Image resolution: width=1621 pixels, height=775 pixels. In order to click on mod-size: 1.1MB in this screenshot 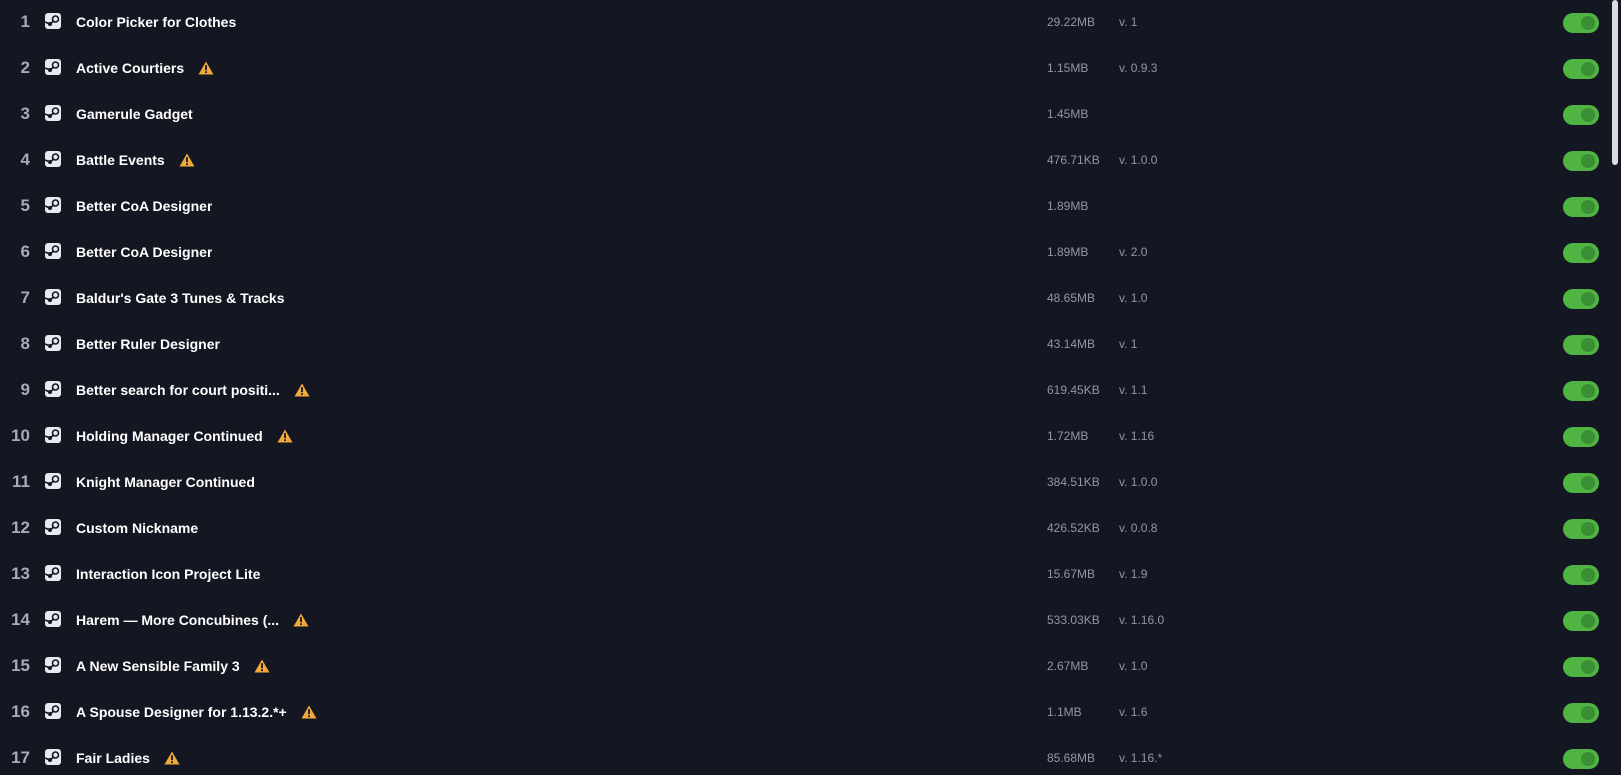, I will do `click(1064, 712)`.